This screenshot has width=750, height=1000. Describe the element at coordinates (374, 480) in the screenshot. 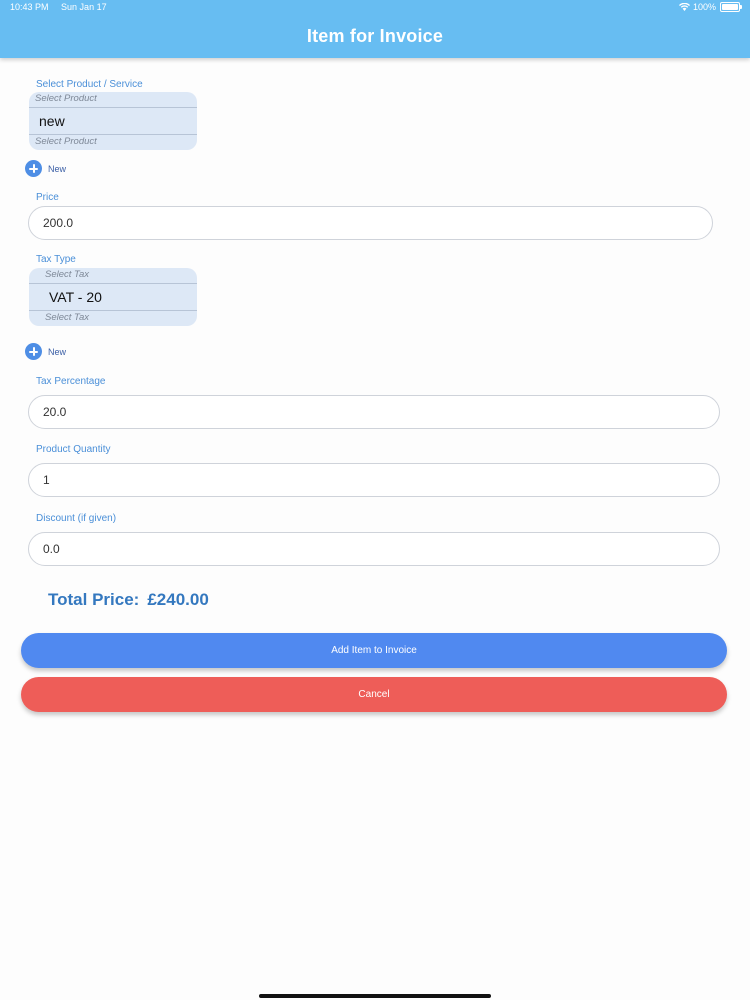

I see `quantity-input: 1` at that location.